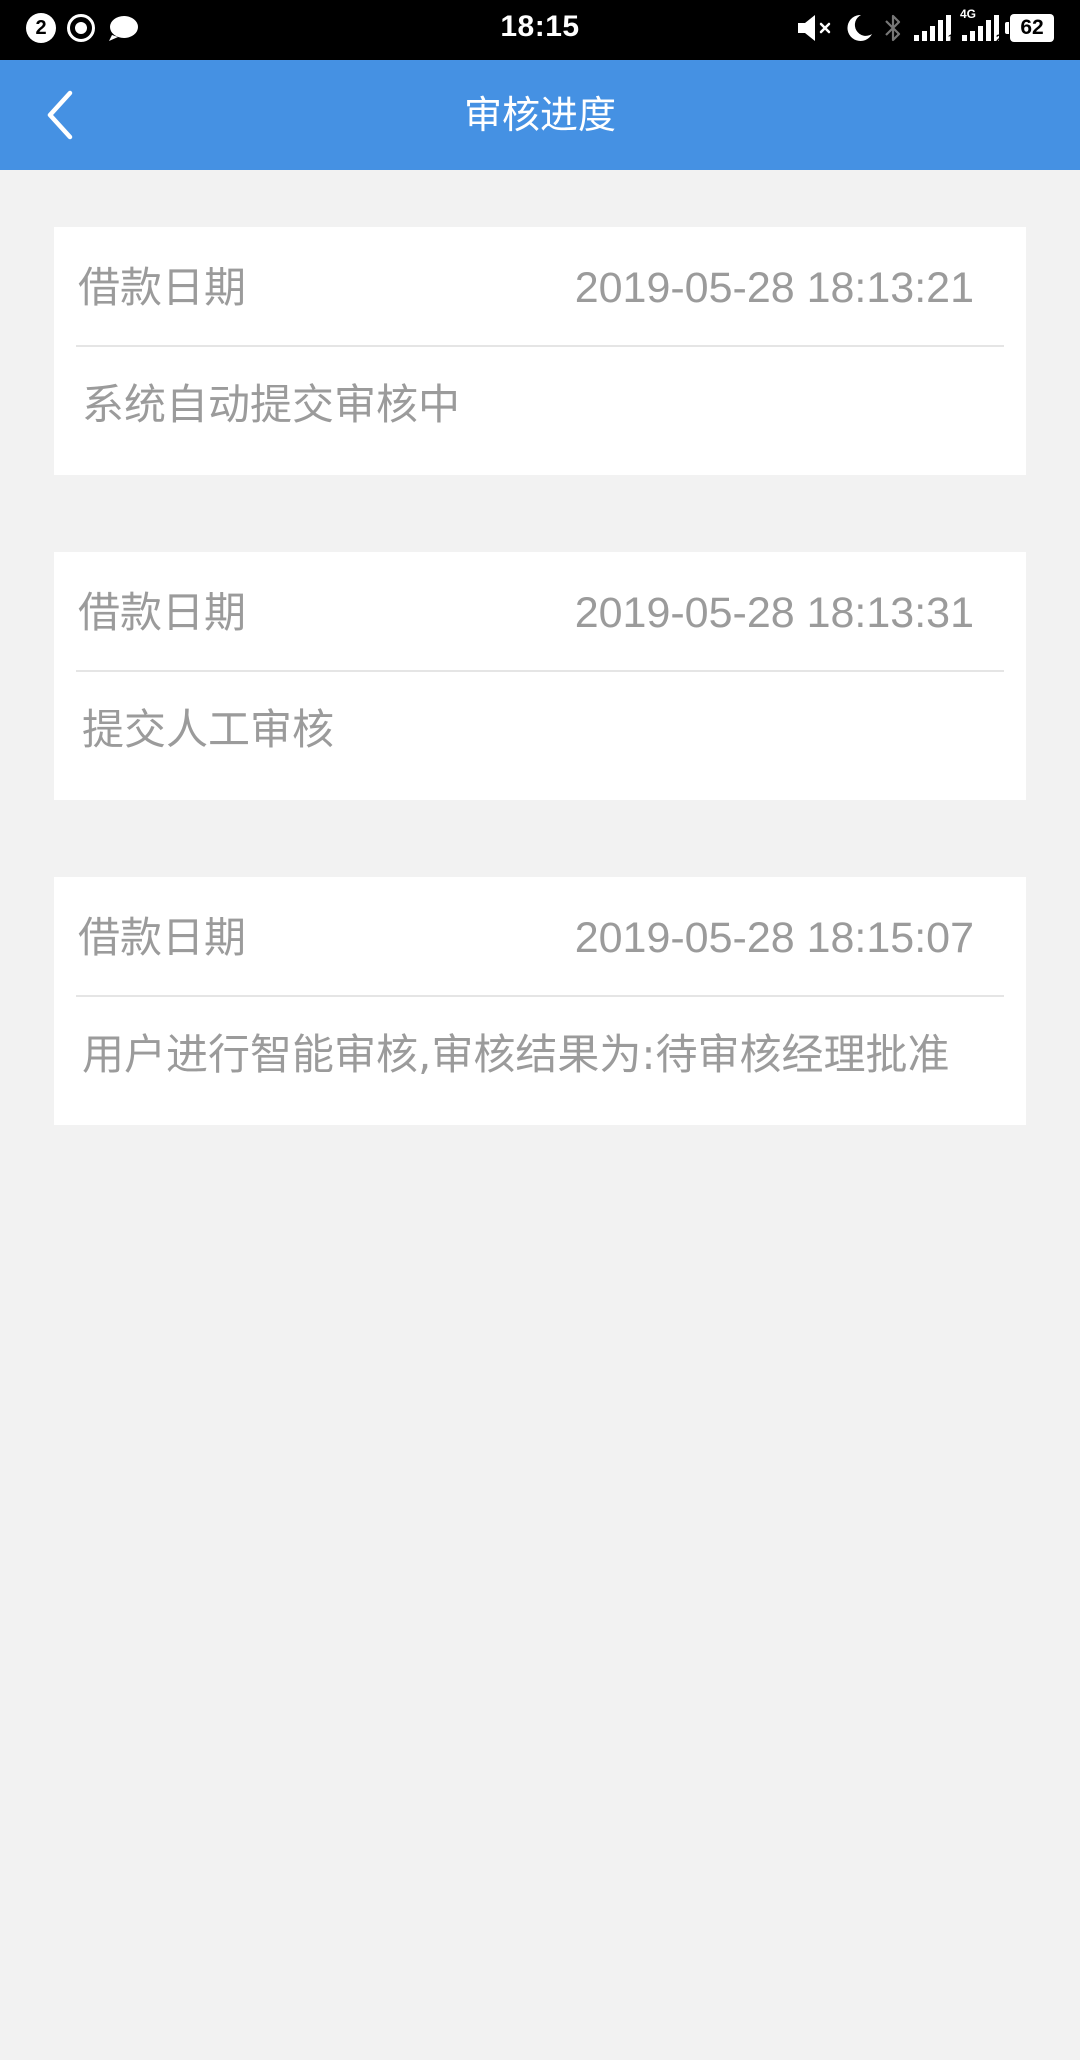  I want to click on status-bar: 2 18:15 1 4G 2 62, so click(540, 30).